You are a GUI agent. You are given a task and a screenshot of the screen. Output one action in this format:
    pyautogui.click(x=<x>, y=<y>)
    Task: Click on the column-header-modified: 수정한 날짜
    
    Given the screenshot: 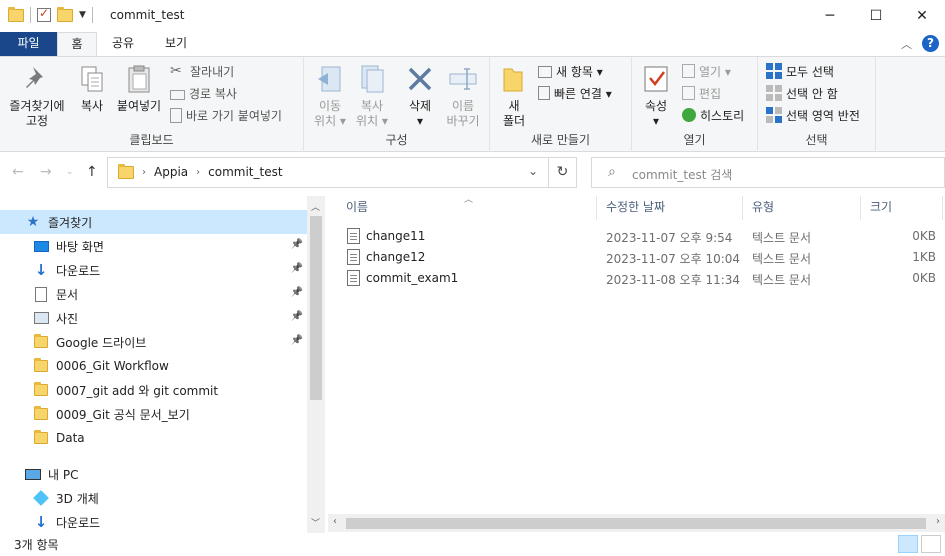 What is the action you would take?
    pyautogui.click(x=635, y=207)
    